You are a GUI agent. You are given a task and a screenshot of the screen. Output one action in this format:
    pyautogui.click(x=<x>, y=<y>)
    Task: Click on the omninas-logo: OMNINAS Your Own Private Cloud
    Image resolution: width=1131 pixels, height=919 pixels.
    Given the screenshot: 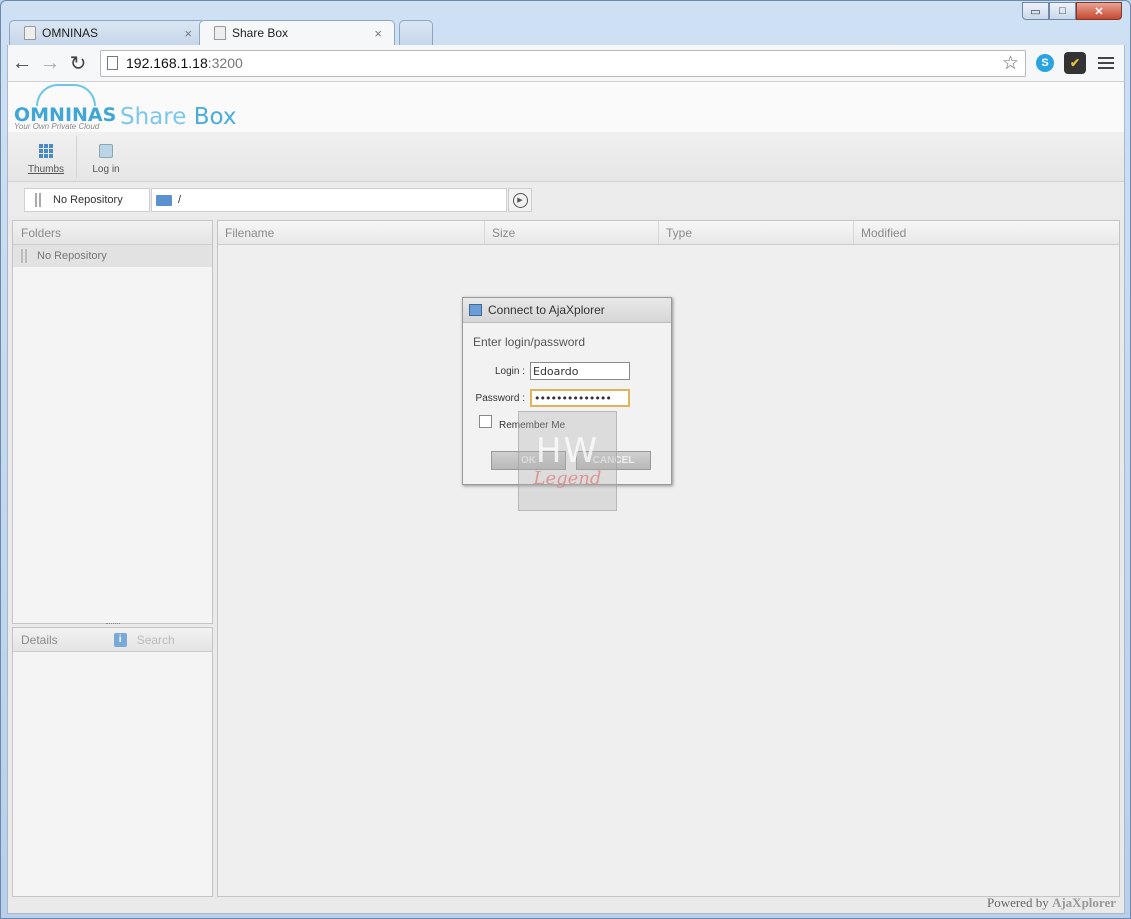 What is the action you would take?
    pyautogui.click(x=65, y=107)
    